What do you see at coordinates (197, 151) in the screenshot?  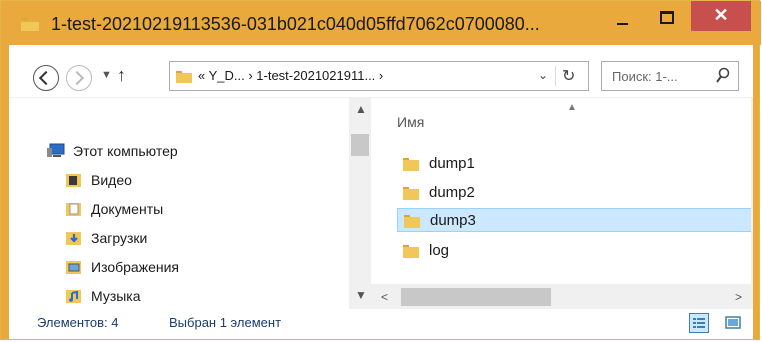 I see `tree-item-this-pc: Этот компьютер` at bounding box center [197, 151].